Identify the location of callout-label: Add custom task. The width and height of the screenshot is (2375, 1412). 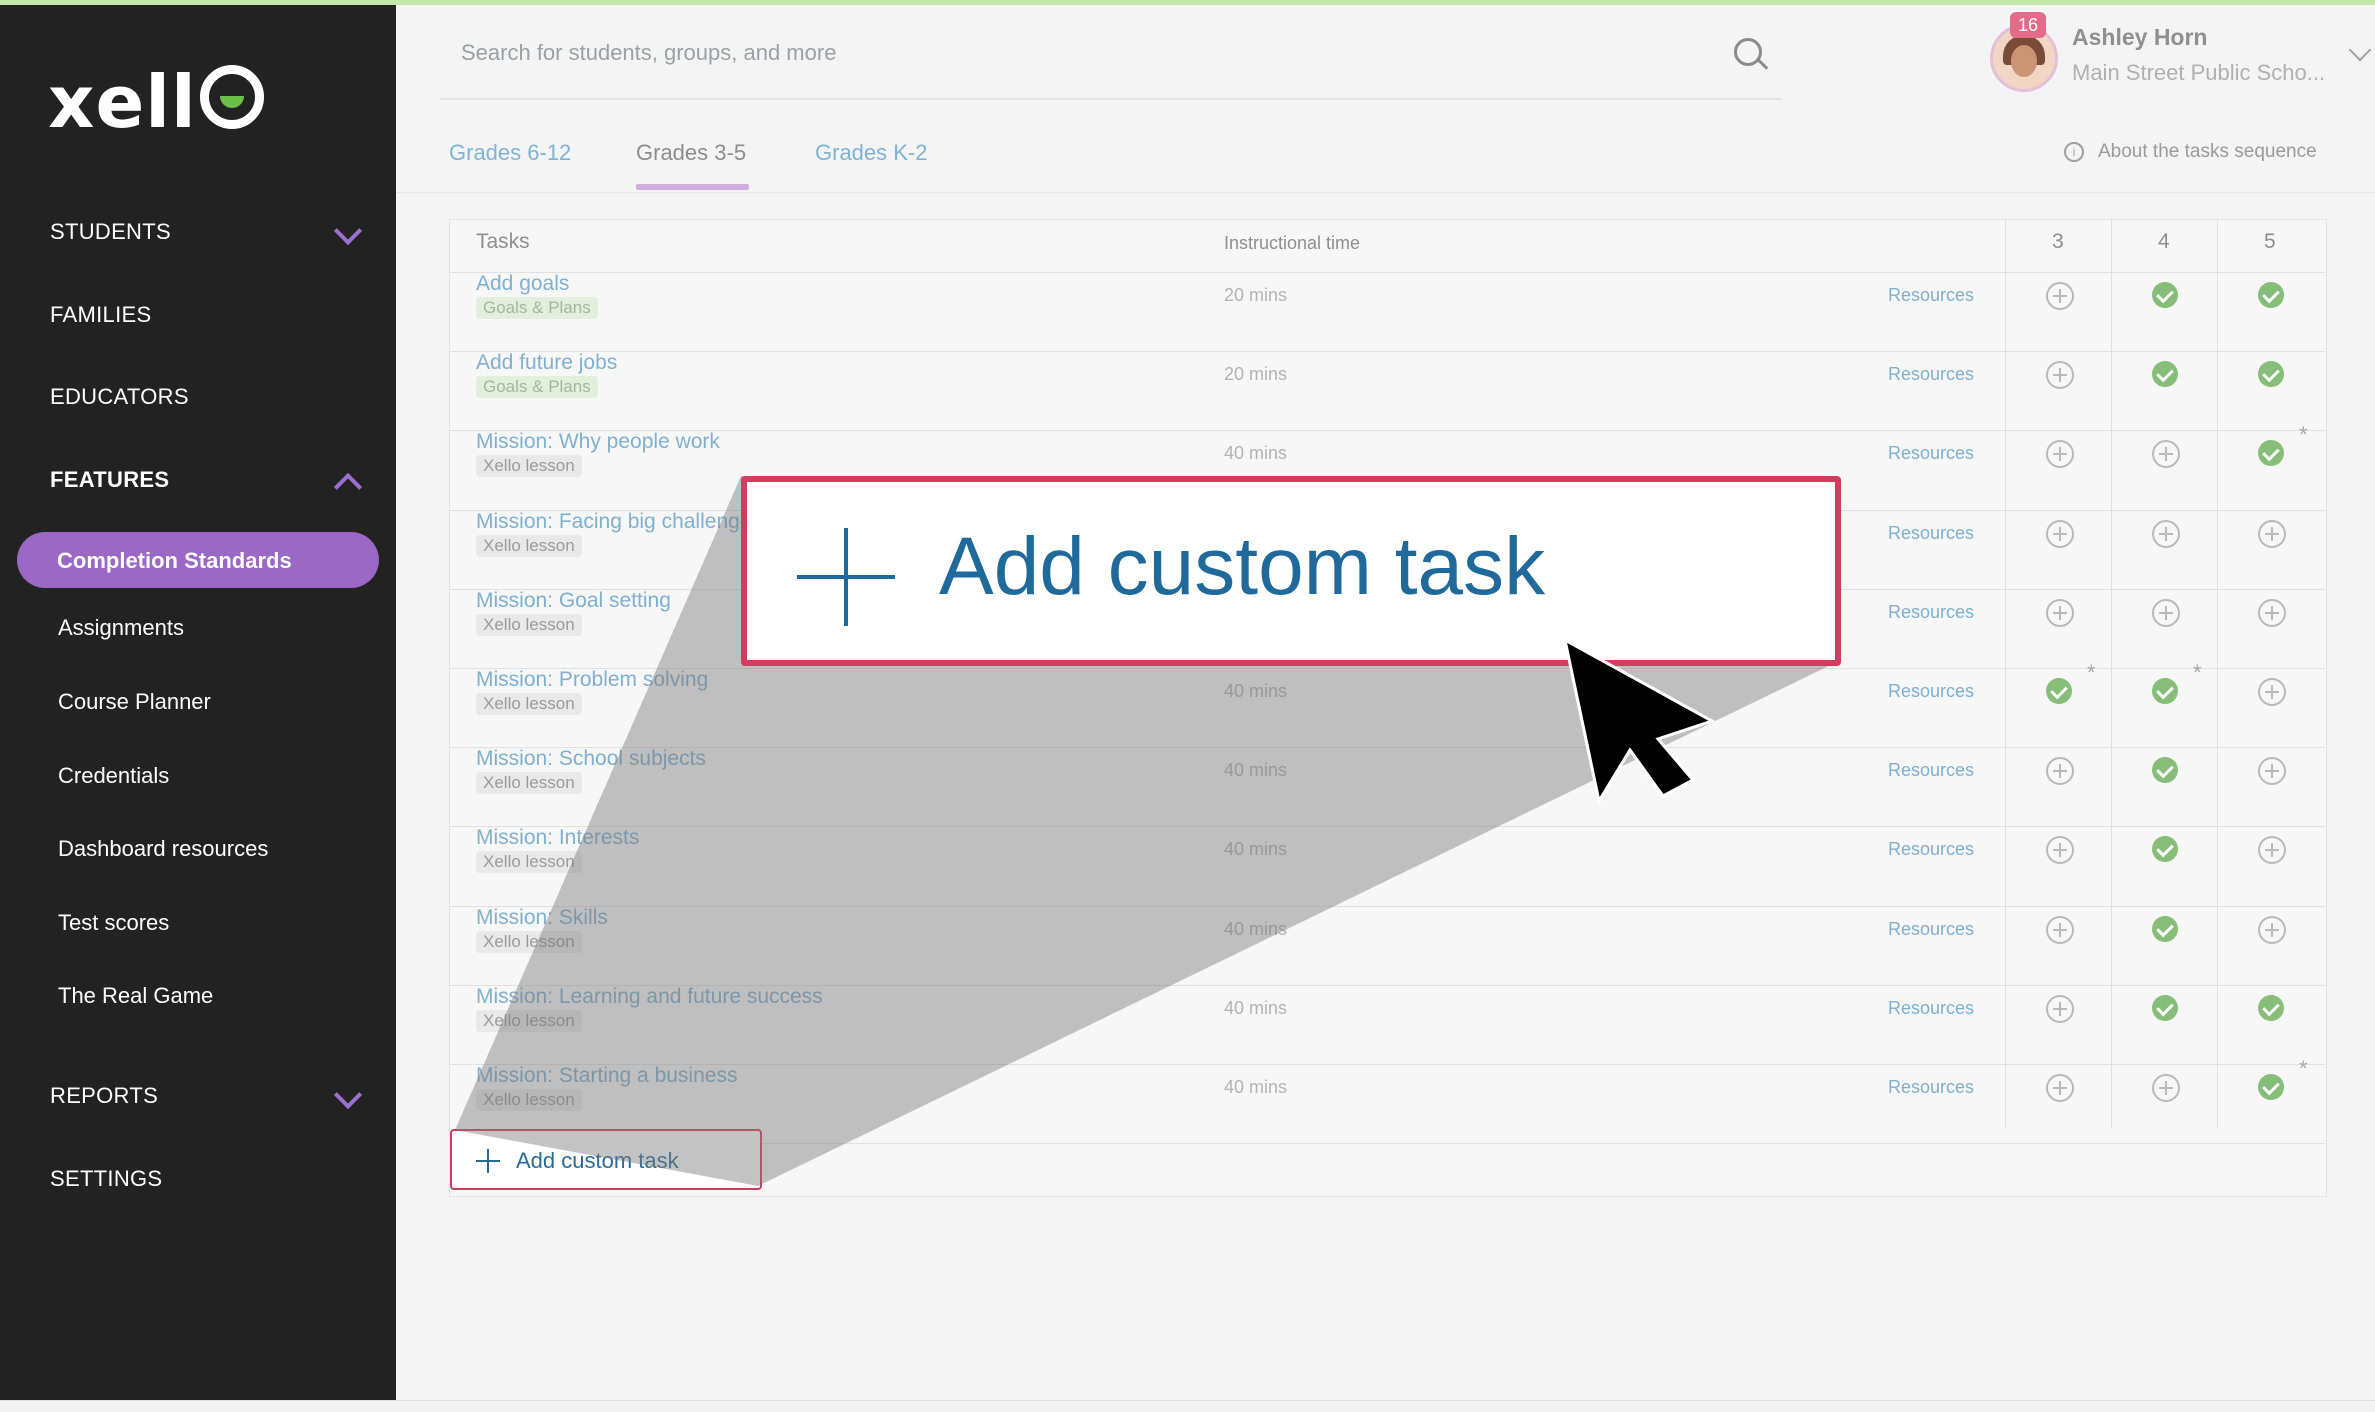
(1242, 566).